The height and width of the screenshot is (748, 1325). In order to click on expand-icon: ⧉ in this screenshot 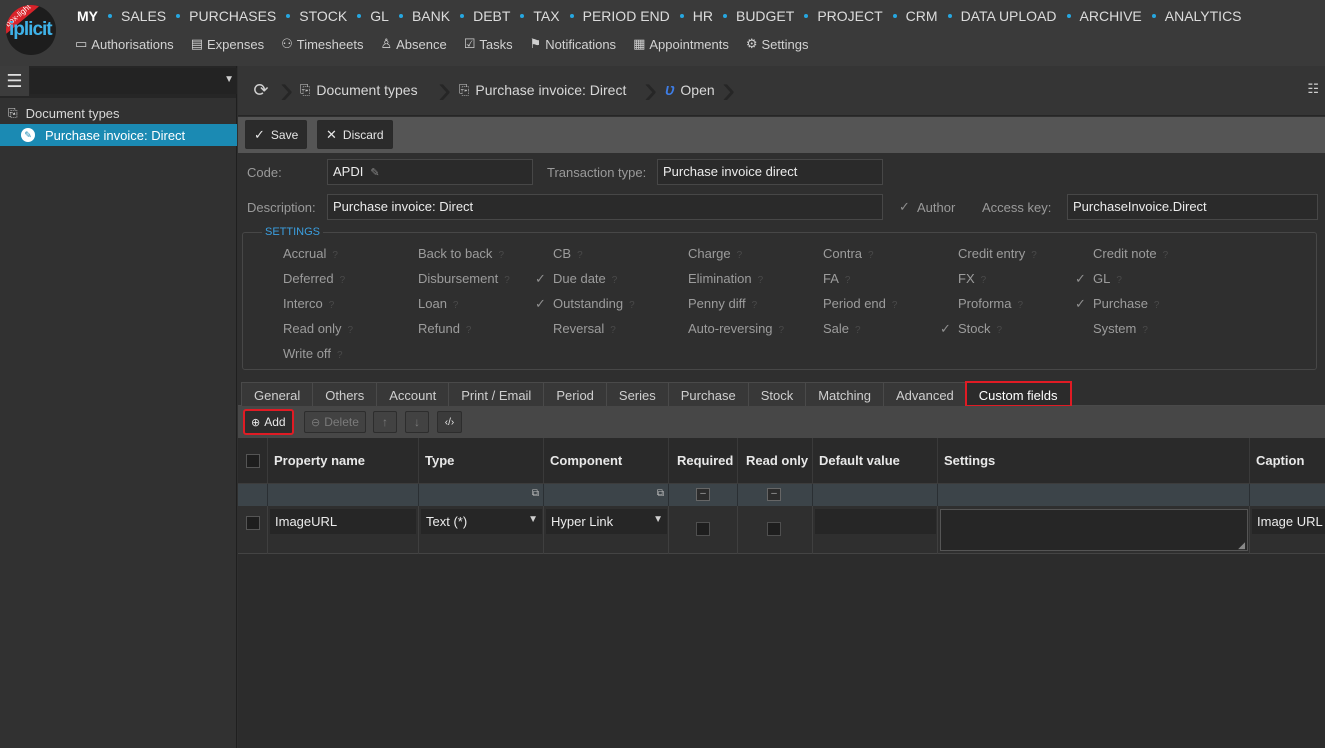, I will do `click(535, 493)`.